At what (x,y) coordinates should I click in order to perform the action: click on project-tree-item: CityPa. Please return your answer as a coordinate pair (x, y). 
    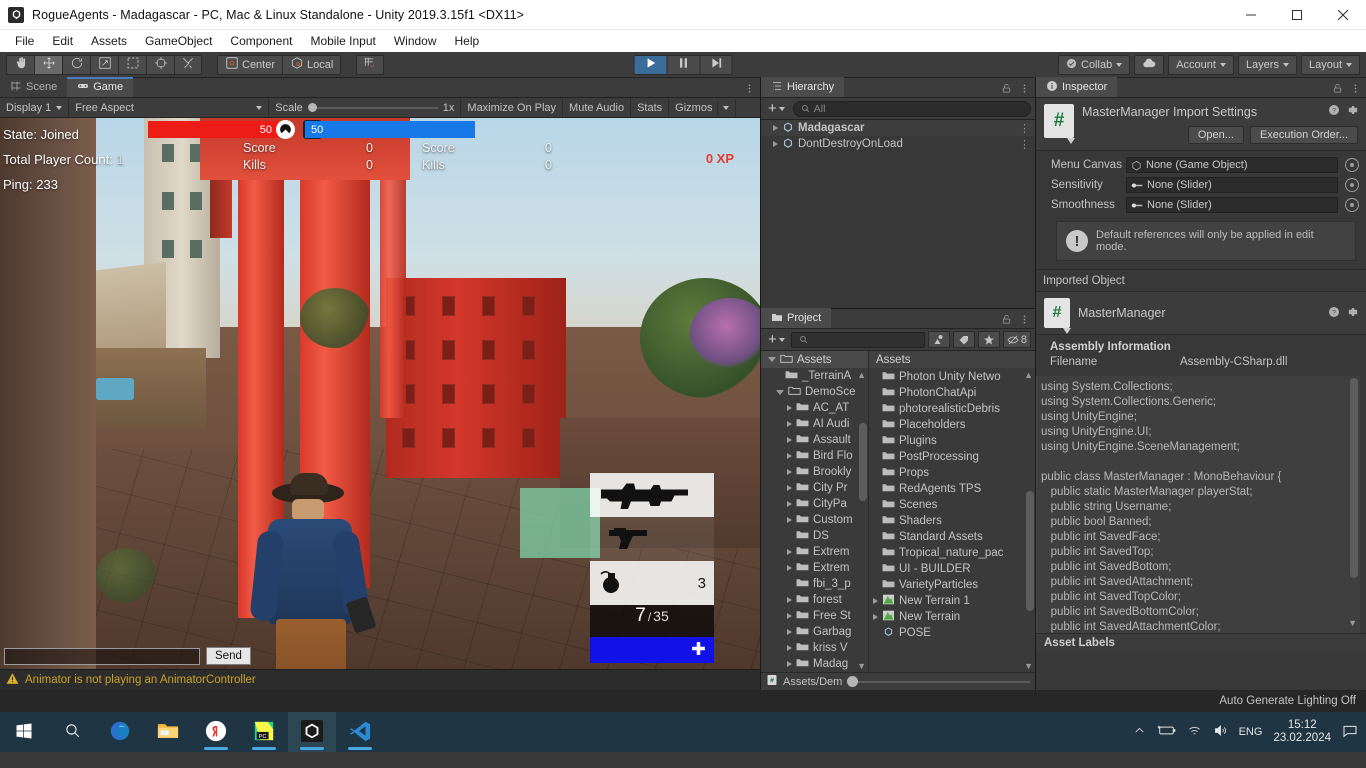
    Looking at the image, I should click on (814, 504).